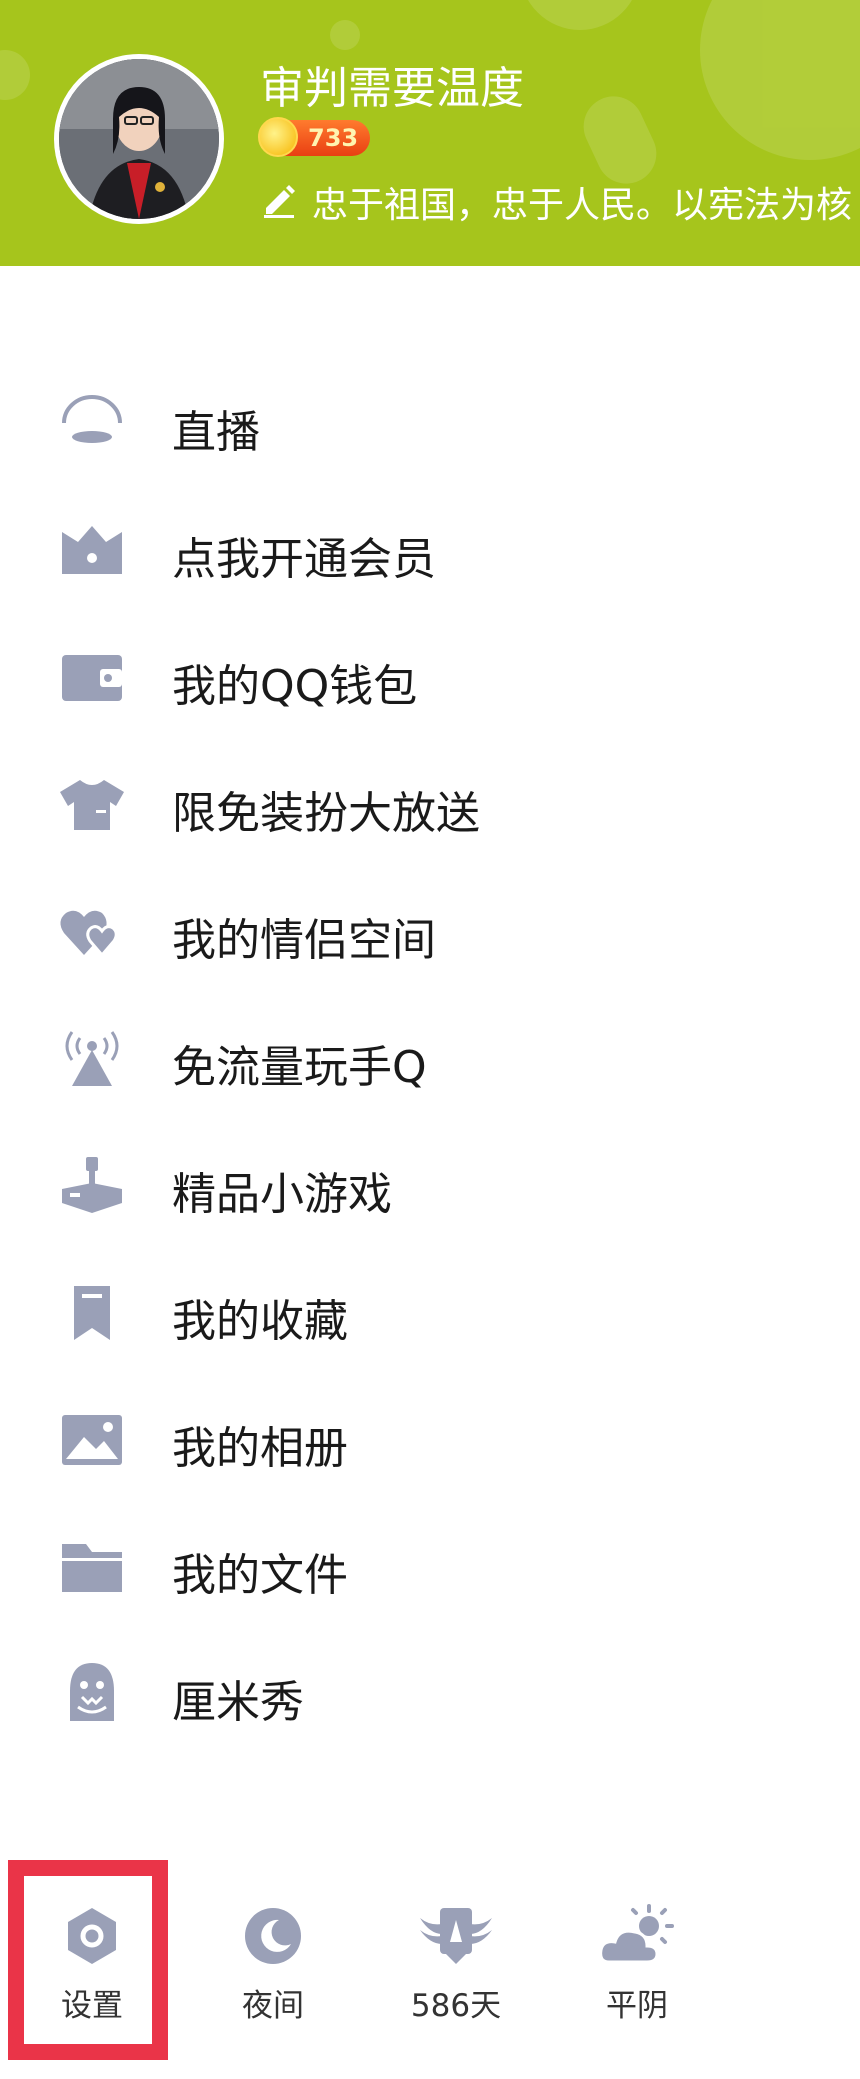 This screenshot has height=2079, width=860. I want to click on cloudy-weather-icon, so click(636, 1934).